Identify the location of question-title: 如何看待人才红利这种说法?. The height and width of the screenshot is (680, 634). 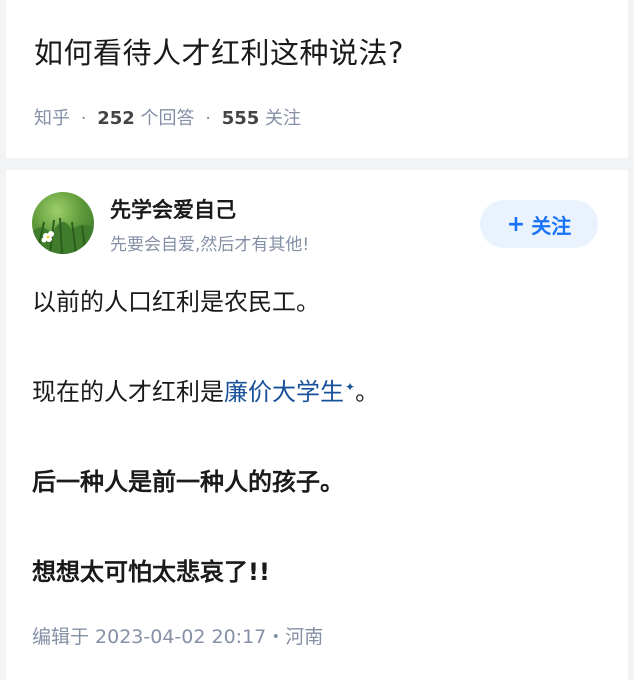
(219, 51).